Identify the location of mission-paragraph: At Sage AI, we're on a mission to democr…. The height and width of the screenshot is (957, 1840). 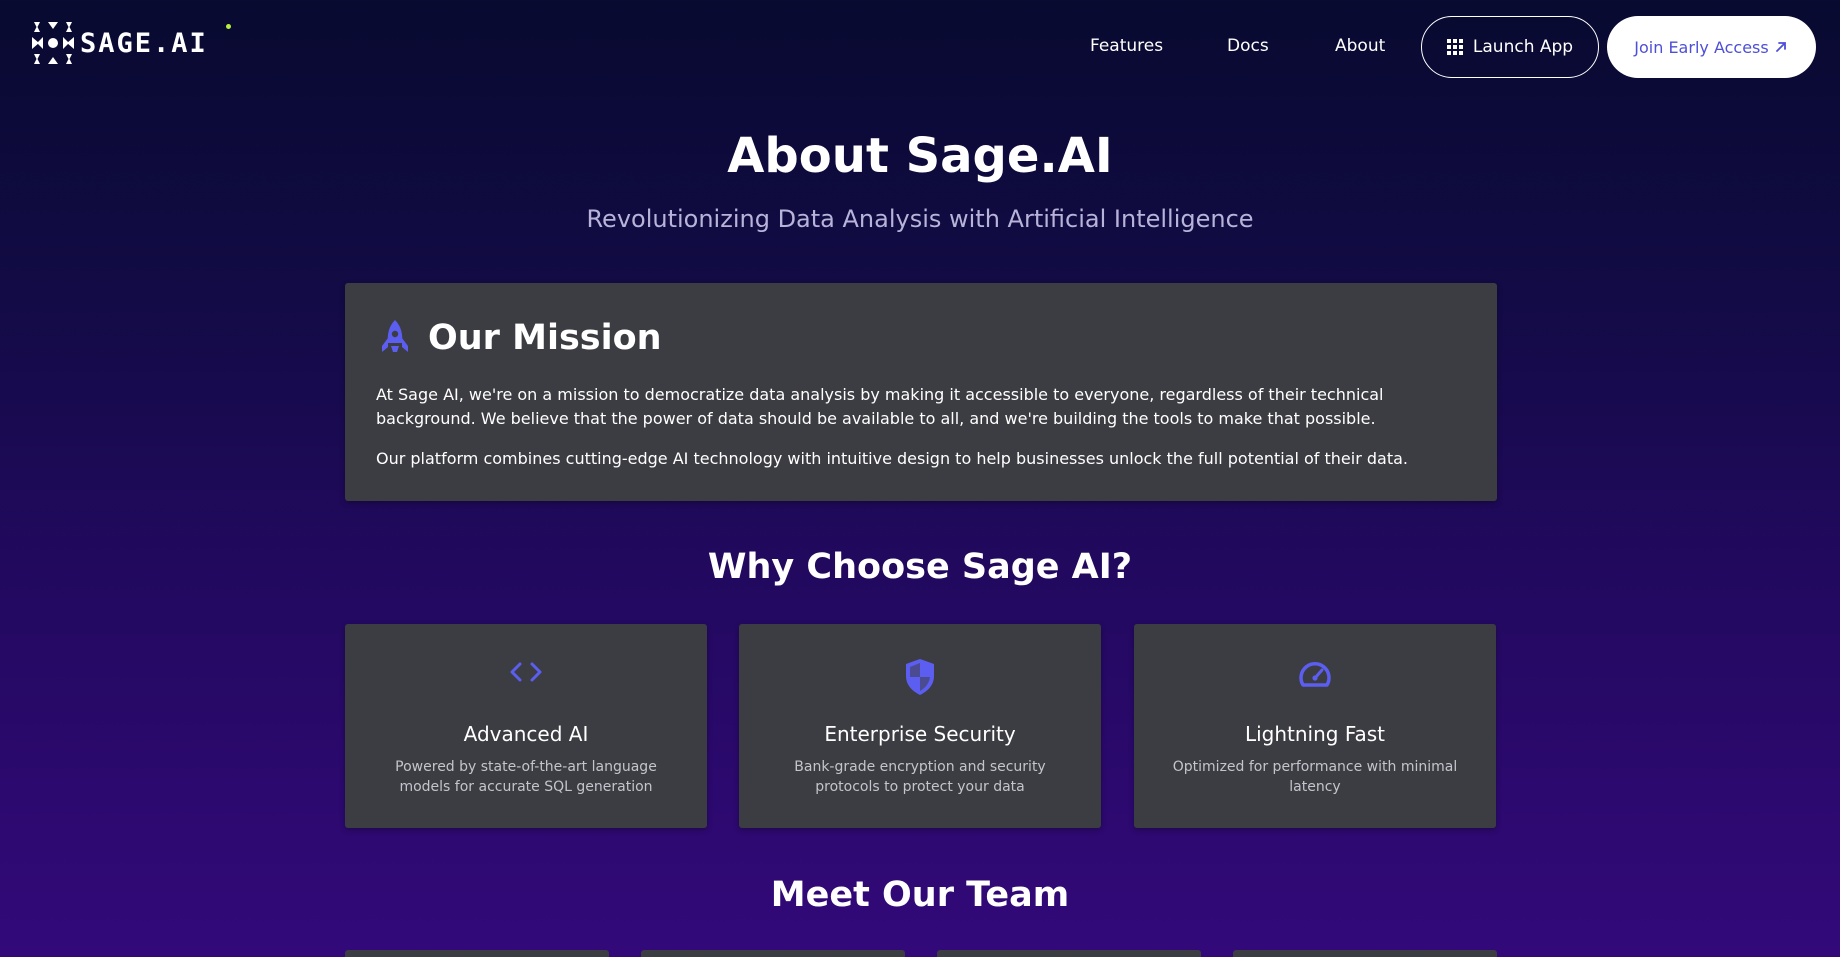
(880, 406).